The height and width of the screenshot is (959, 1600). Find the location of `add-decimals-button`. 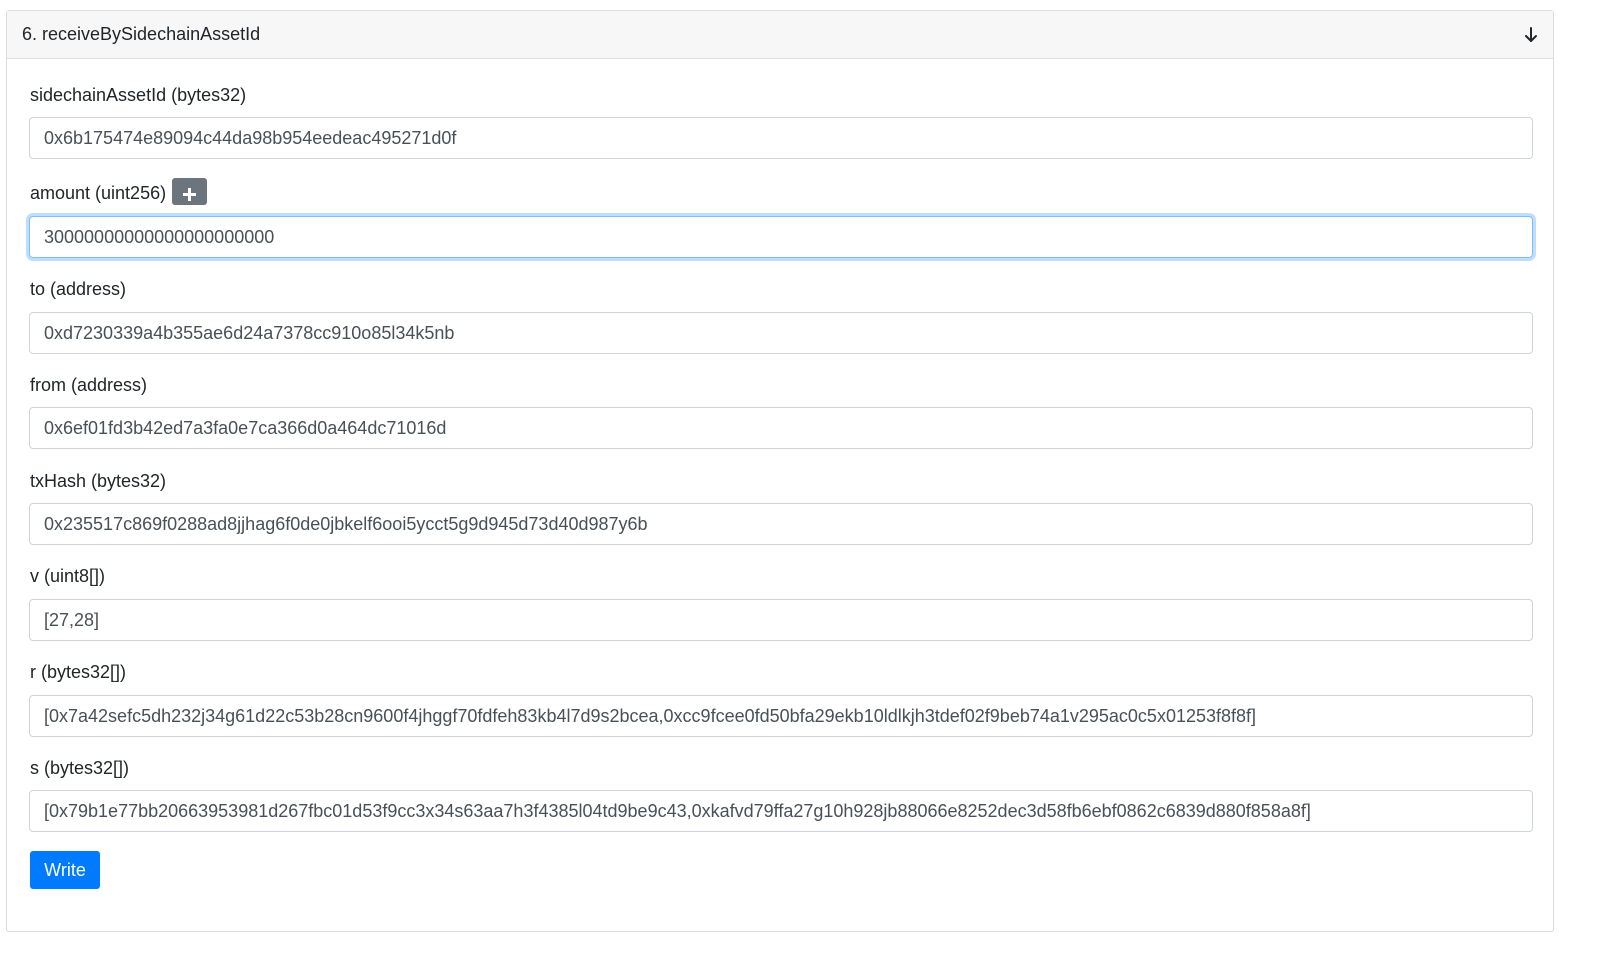

add-decimals-button is located at coordinates (189, 191).